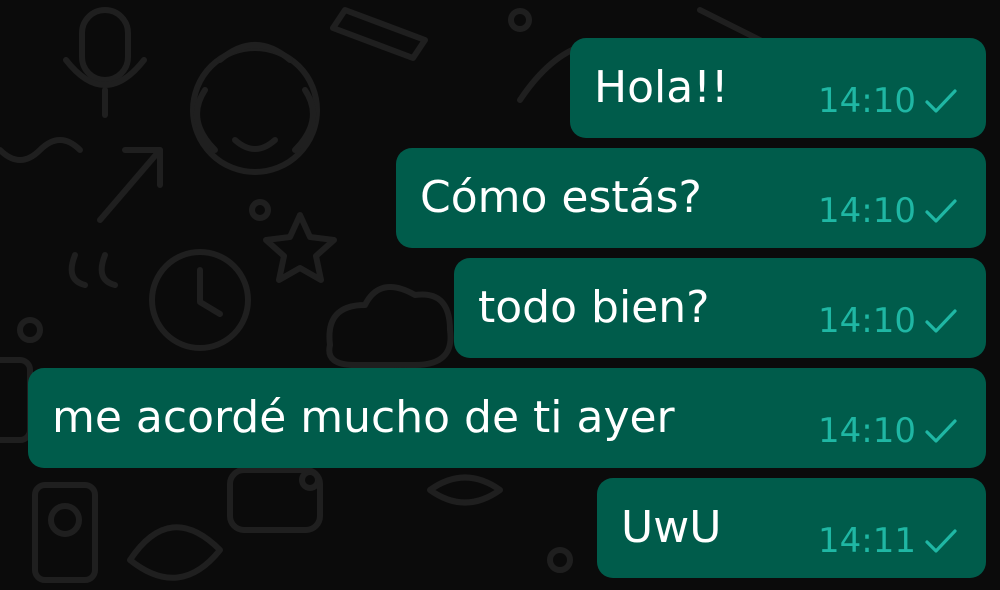  Describe the element at coordinates (255, 108) in the screenshot. I see `monkey-doodle-icon` at that location.